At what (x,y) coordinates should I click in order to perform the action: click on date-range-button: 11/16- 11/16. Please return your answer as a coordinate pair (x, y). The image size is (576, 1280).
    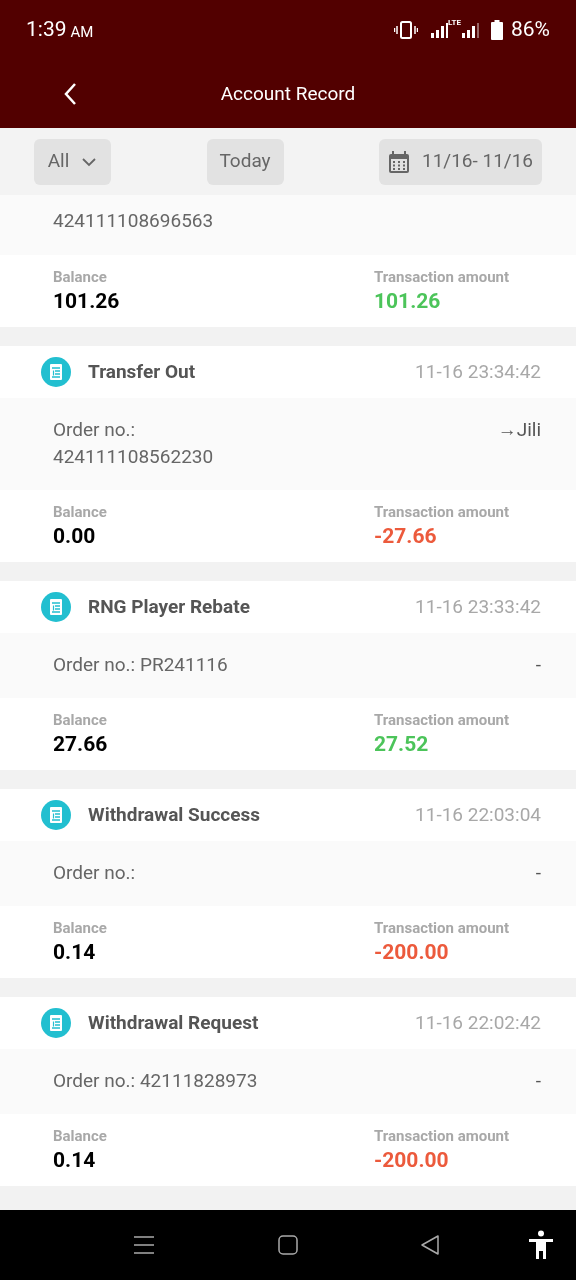
    Looking at the image, I should click on (460, 161).